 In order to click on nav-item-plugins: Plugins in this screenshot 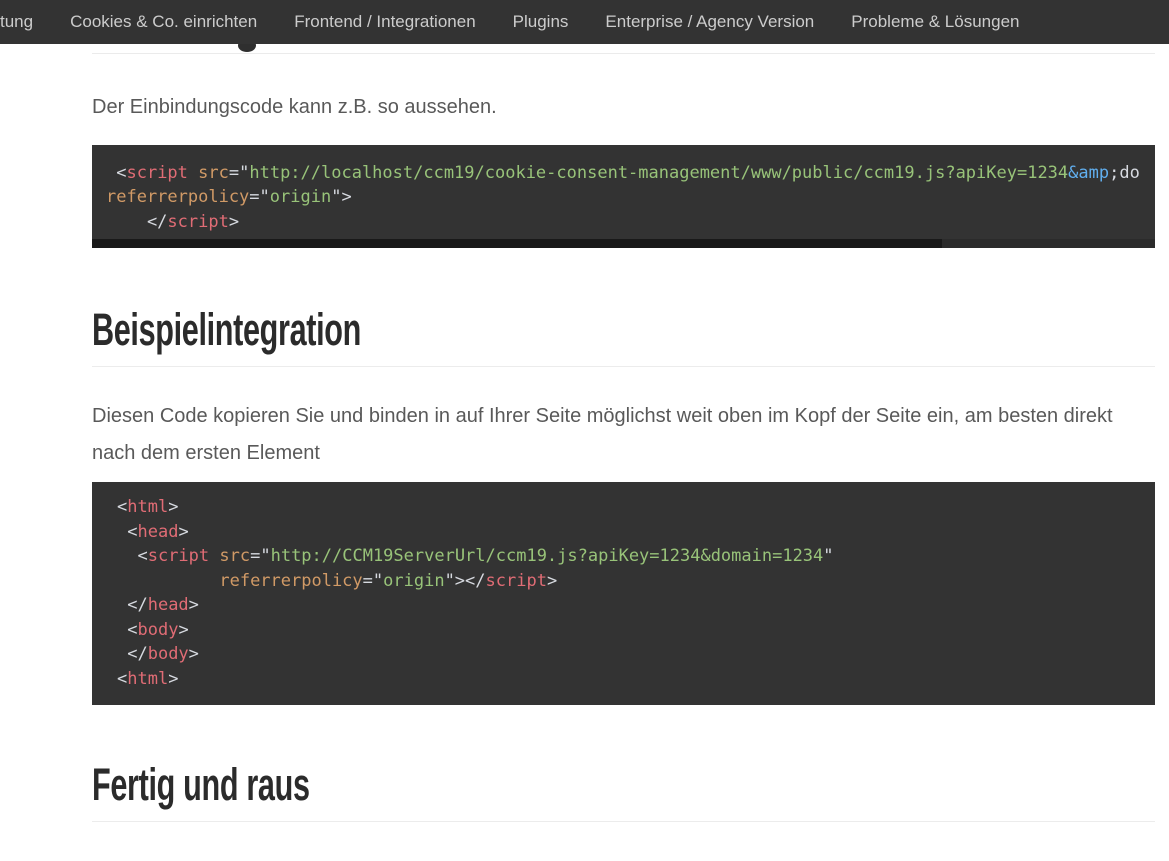, I will do `click(541, 22)`.